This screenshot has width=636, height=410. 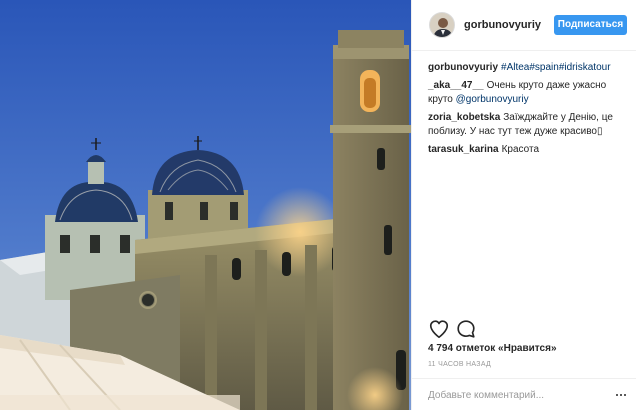 What do you see at coordinates (463, 67) in the screenshot?
I see `comment-author: gorbunovyuriy` at bounding box center [463, 67].